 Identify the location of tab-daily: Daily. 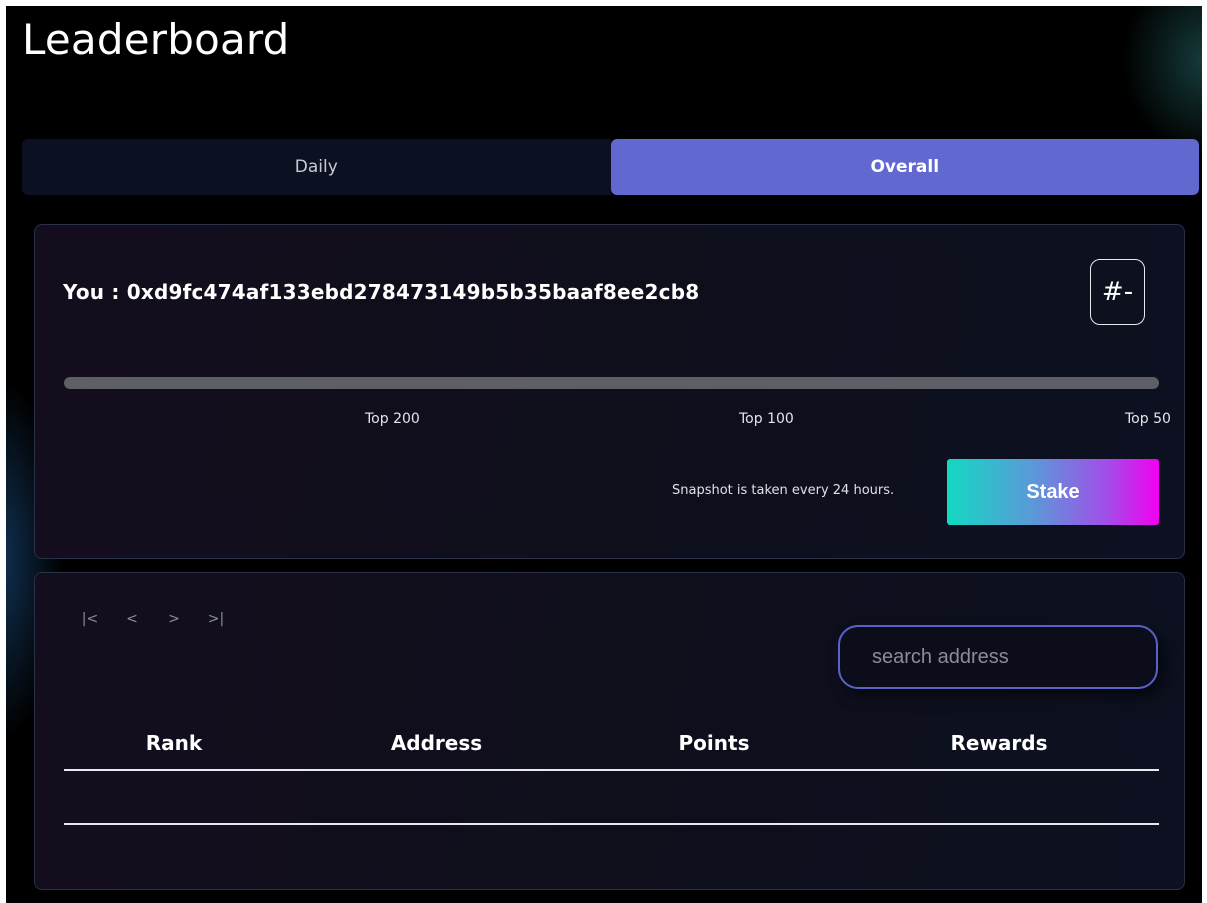
(316, 167).